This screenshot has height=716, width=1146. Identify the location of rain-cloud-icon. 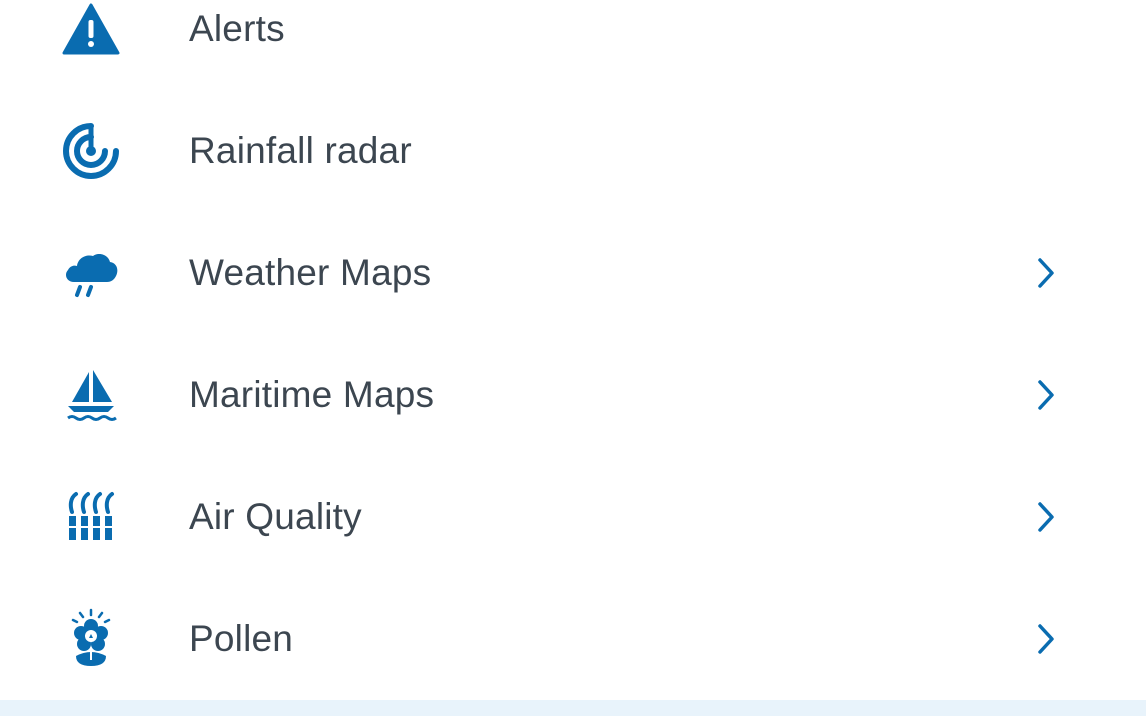
(91, 273).